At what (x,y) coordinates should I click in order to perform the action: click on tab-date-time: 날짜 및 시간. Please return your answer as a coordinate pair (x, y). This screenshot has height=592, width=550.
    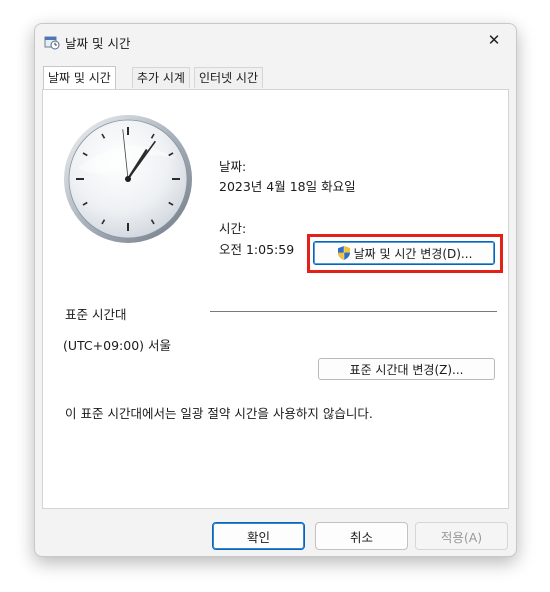
    Looking at the image, I should click on (79, 77).